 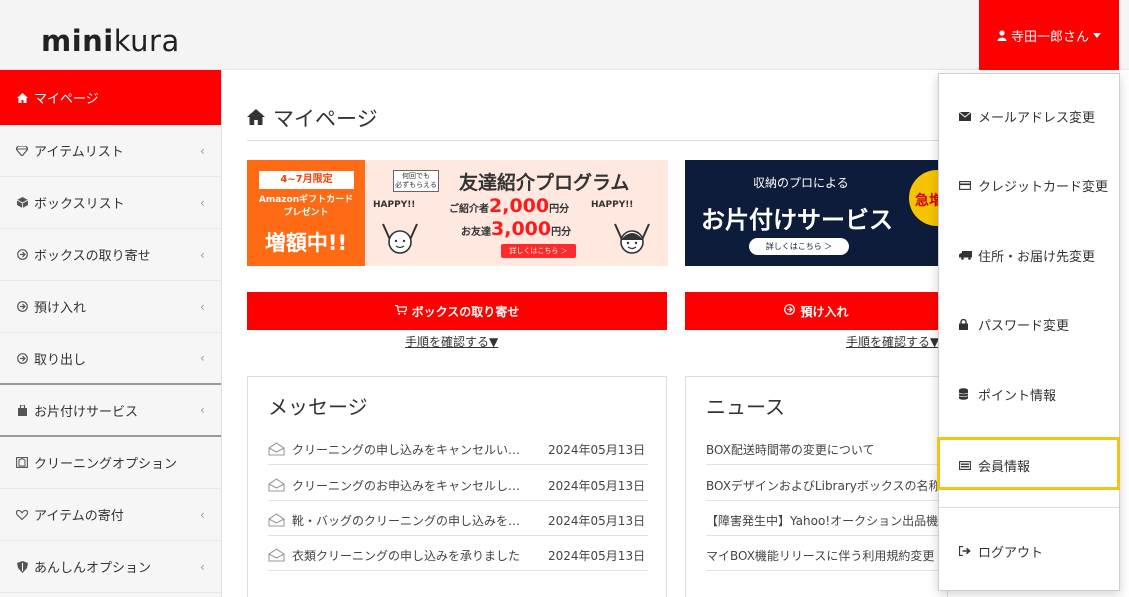 What do you see at coordinates (110, 307) in the screenshot?
I see `sidebar-item-deposit: 預け入れ ‹` at bounding box center [110, 307].